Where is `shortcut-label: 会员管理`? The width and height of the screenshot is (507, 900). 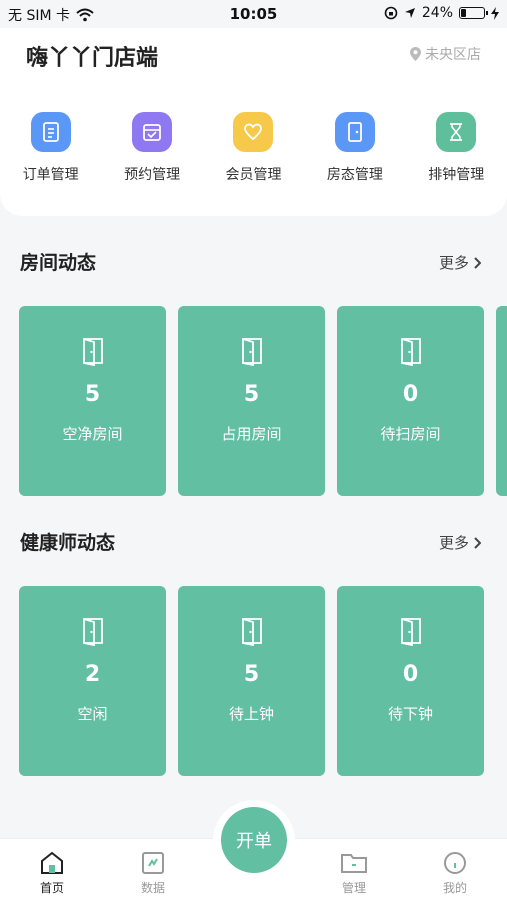
shortcut-label: 会员管理 is located at coordinates (253, 175).